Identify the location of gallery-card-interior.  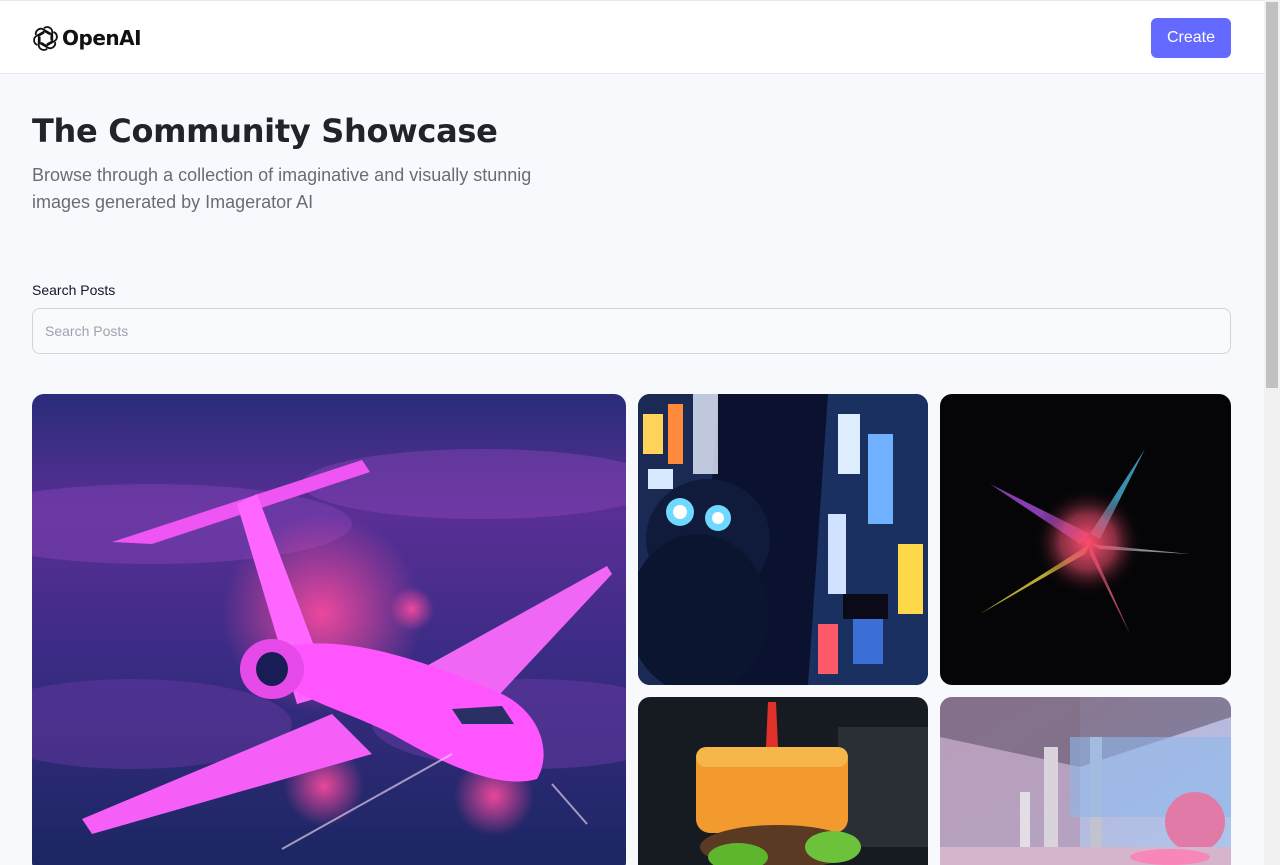
(1085, 781).